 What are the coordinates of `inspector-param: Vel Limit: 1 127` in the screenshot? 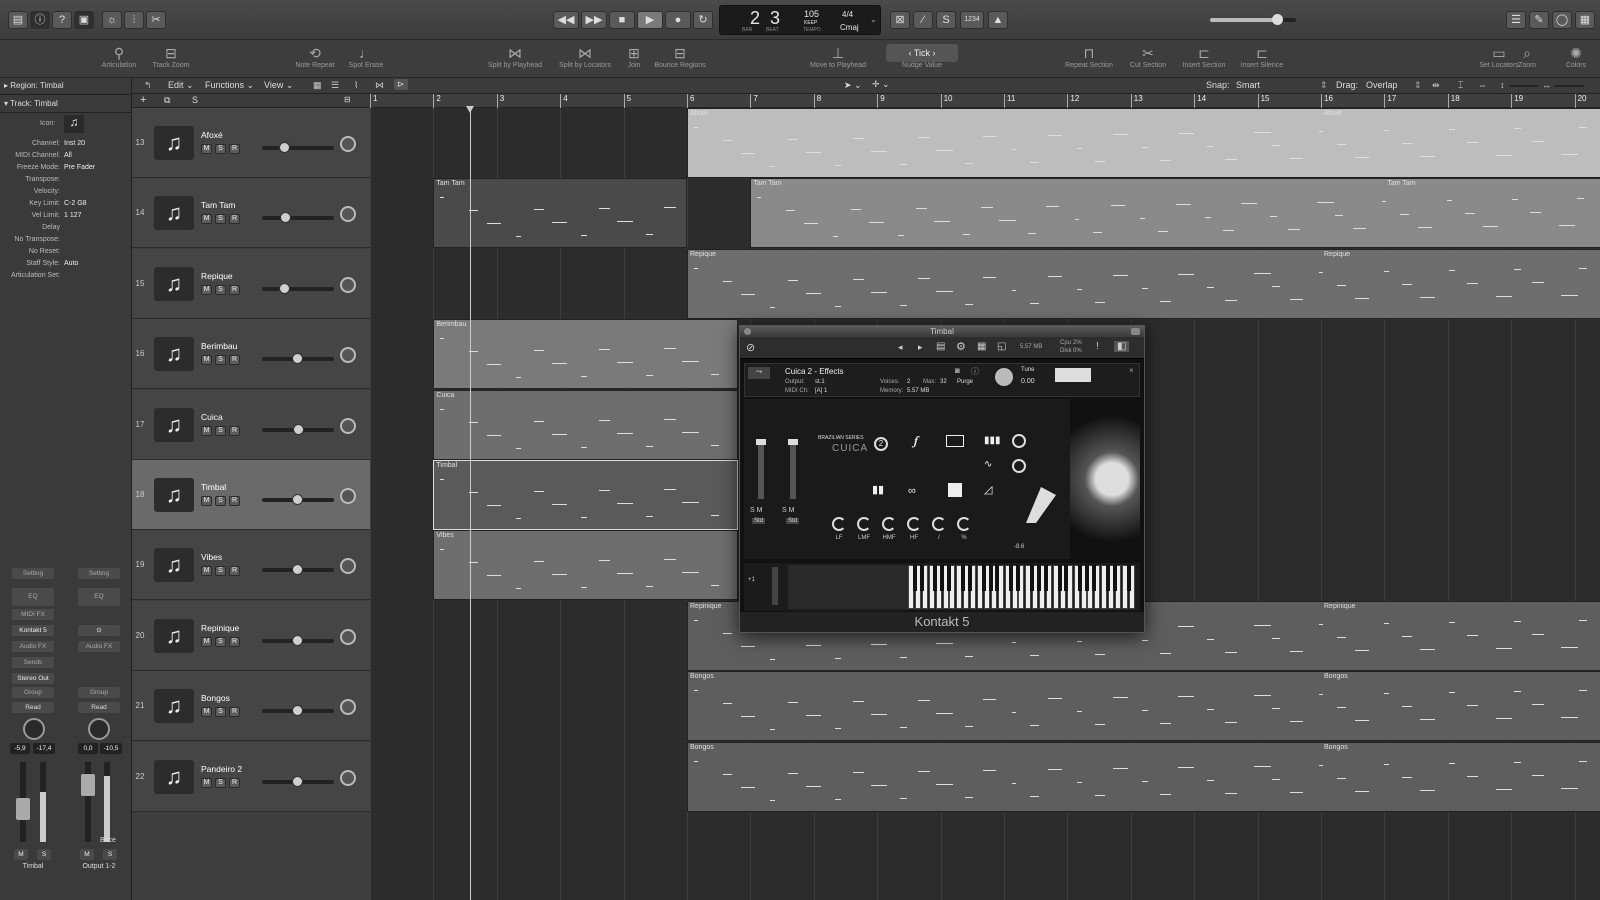 It's located at (66, 218).